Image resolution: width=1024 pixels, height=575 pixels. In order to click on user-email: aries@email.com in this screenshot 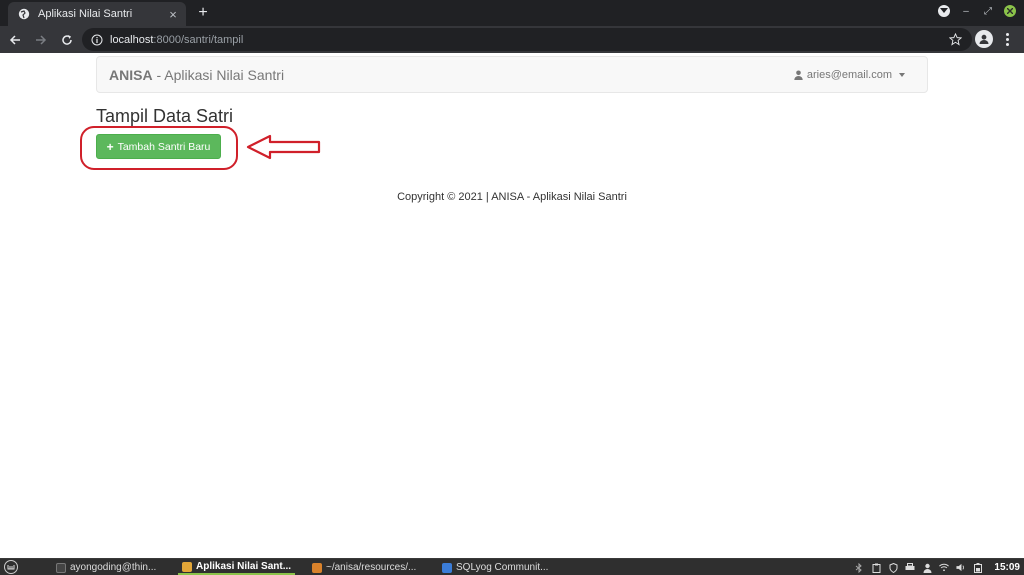, I will do `click(849, 75)`.